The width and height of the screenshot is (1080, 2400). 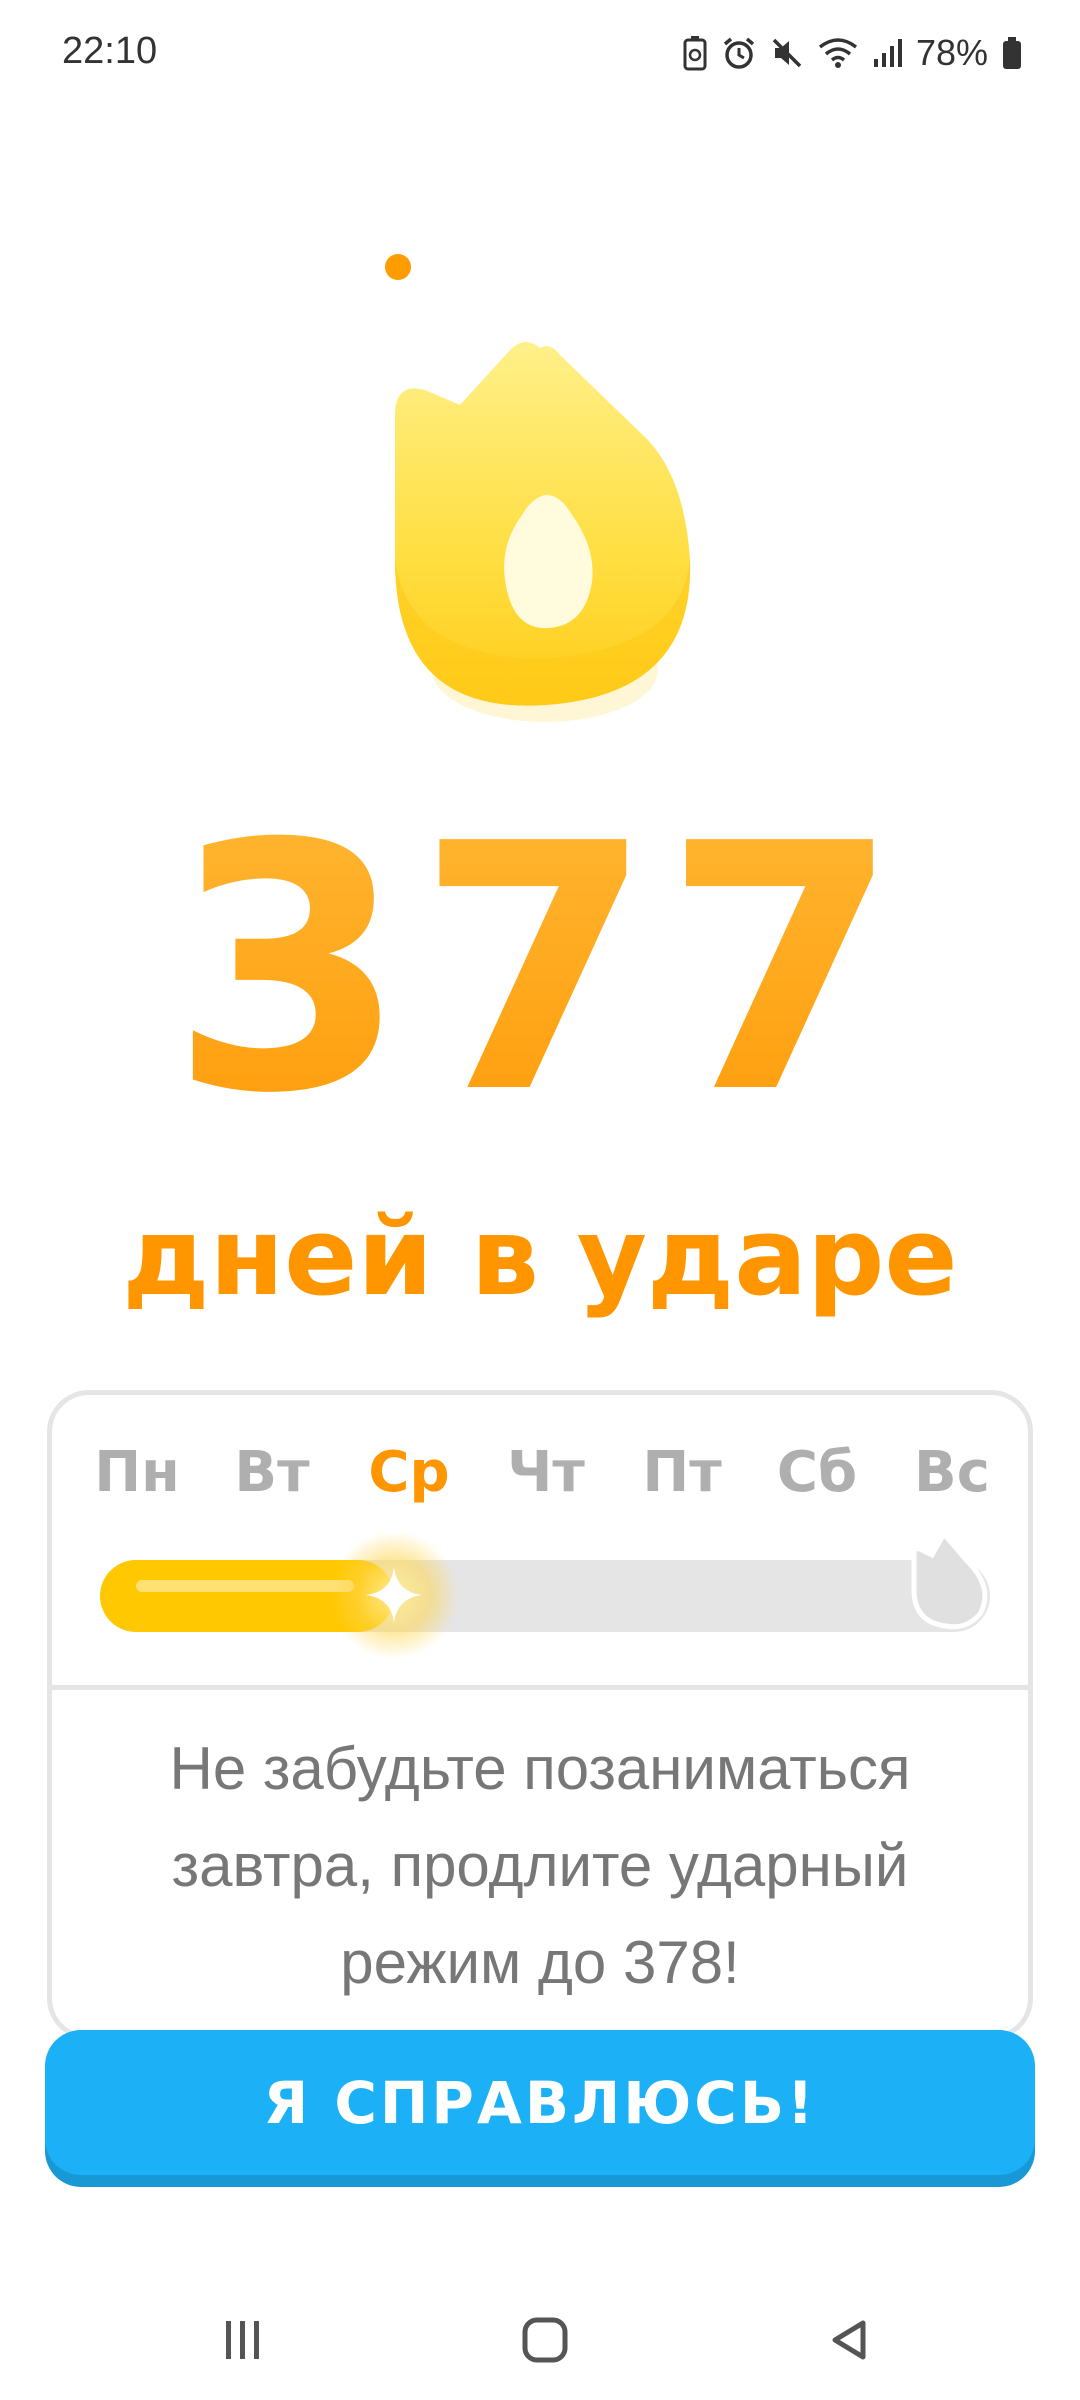 What do you see at coordinates (545, 2340) in the screenshot?
I see `home-icon` at bounding box center [545, 2340].